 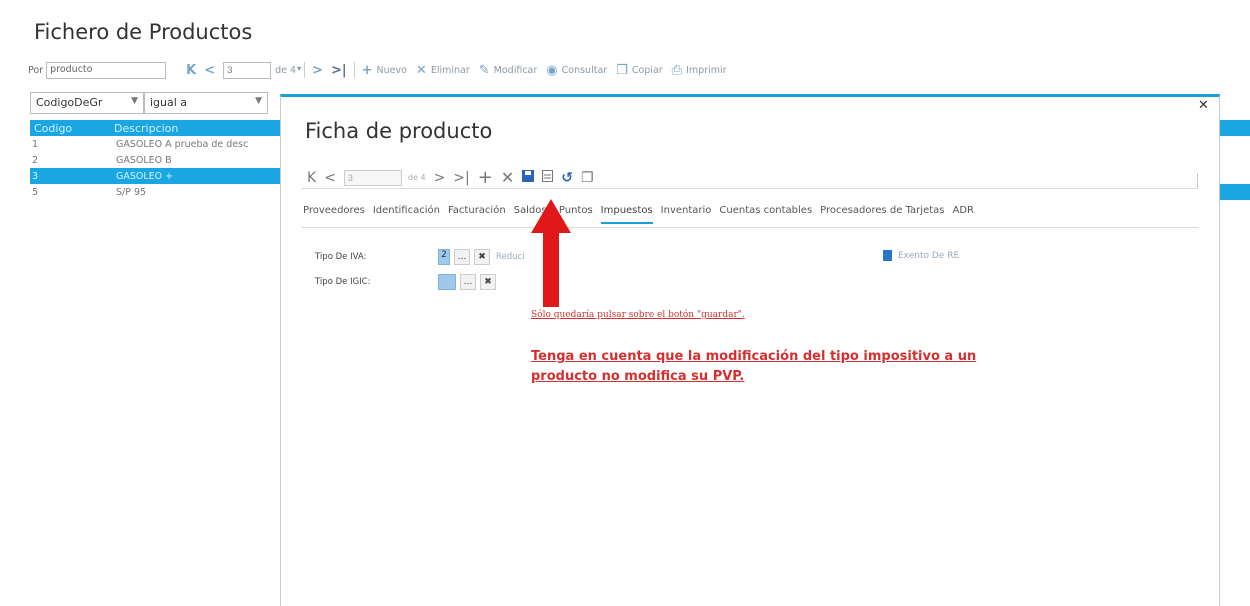 What do you see at coordinates (450, 70) in the screenshot?
I see `delete-button: Eliminar` at bounding box center [450, 70].